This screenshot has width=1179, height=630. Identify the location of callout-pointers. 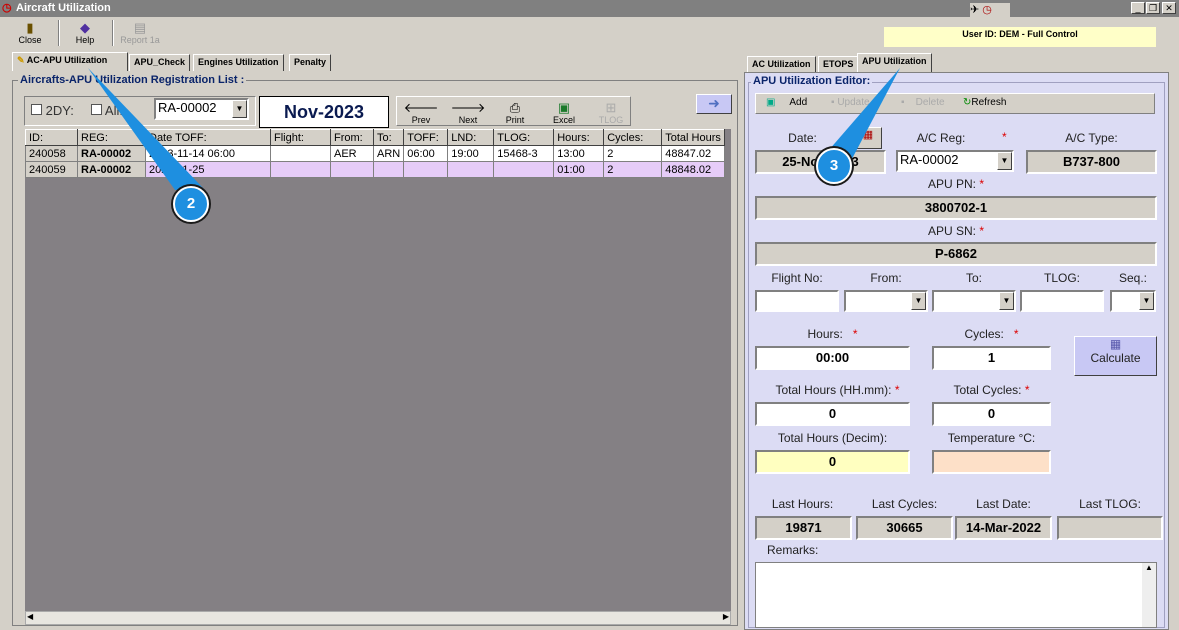
(494, 129).